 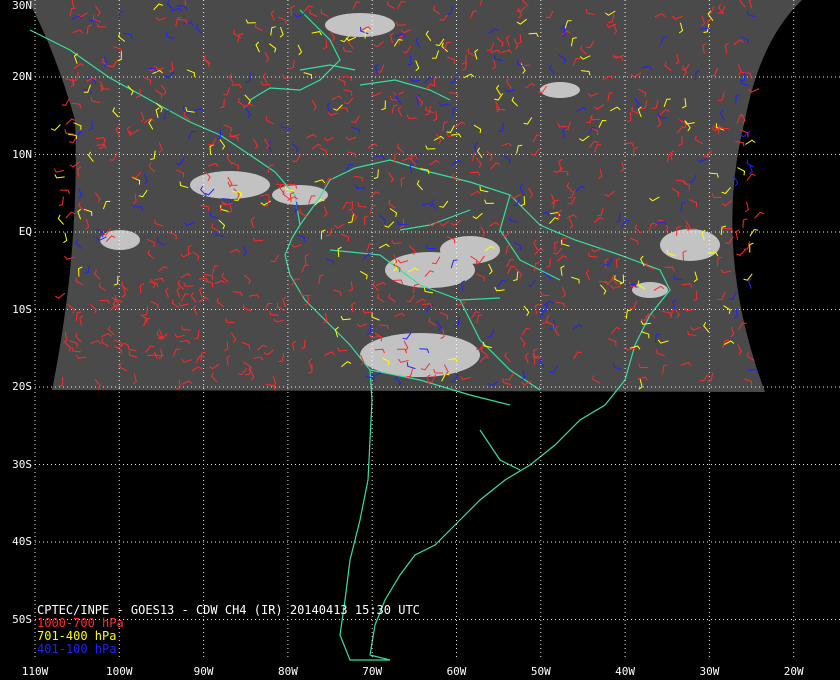 What do you see at coordinates (22, 464) in the screenshot?
I see `lat-label: 30S` at bounding box center [22, 464].